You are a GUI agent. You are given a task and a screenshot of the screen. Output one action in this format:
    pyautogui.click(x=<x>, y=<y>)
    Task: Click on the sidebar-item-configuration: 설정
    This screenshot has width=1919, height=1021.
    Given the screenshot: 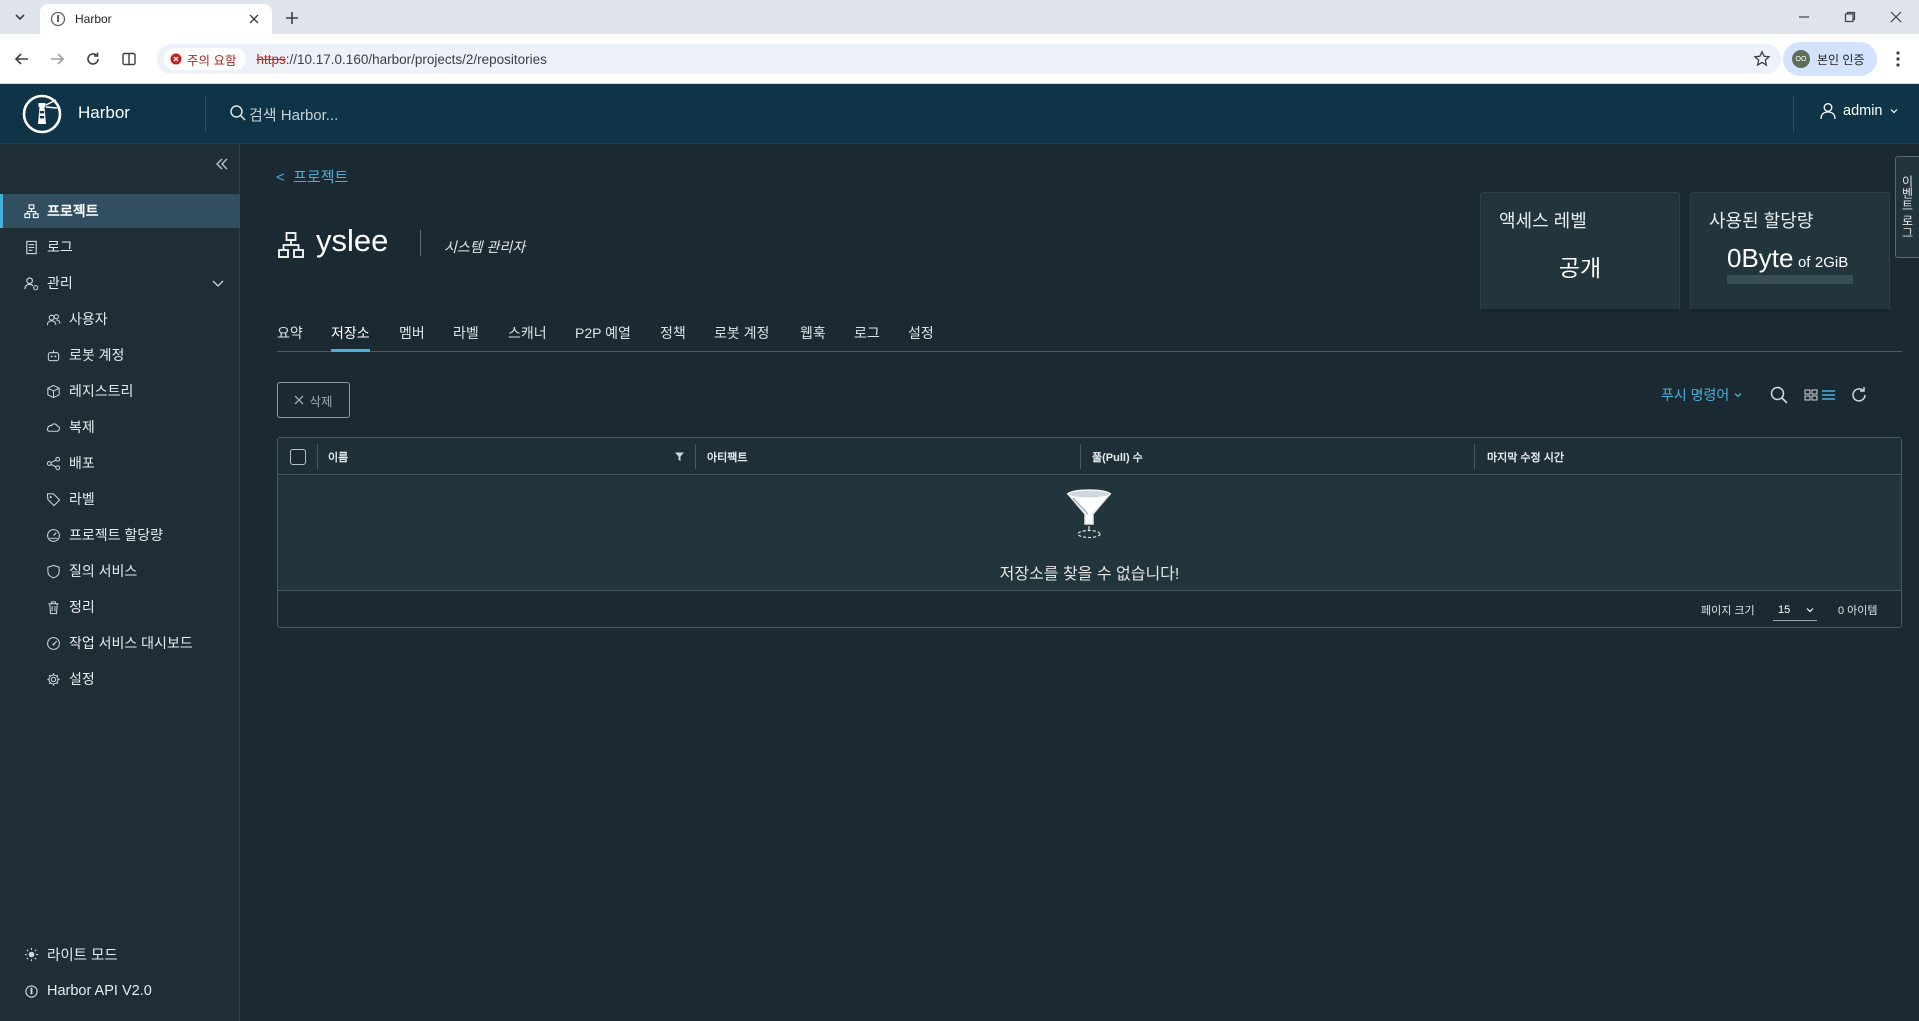 What is the action you would take?
    pyautogui.click(x=120, y=679)
    